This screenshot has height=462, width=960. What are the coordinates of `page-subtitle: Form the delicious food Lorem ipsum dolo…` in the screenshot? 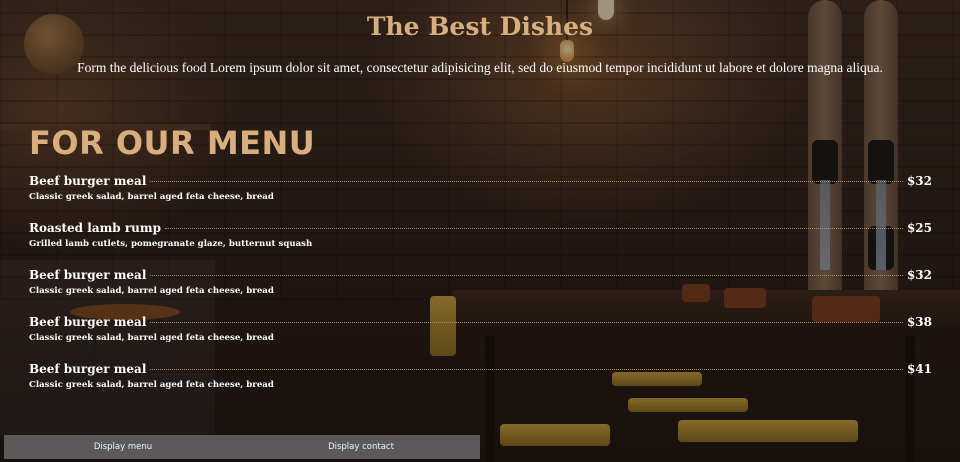 It's located at (480, 67).